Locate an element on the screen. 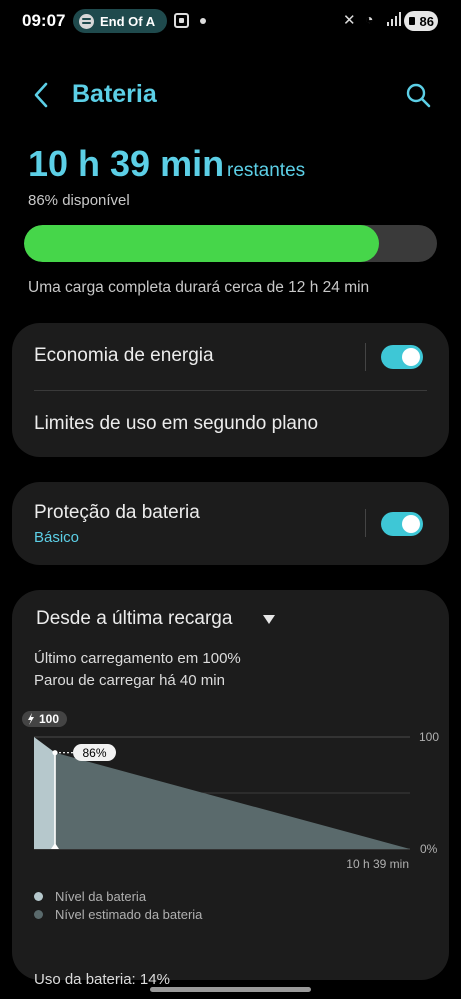  mute-icon: ✕ is located at coordinates (349, 20).